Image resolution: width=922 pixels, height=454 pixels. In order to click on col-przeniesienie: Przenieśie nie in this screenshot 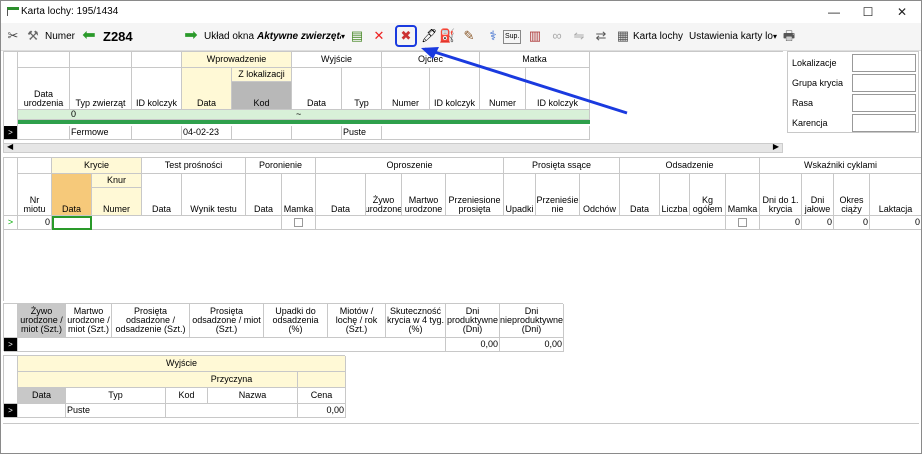, I will do `click(558, 195)`.